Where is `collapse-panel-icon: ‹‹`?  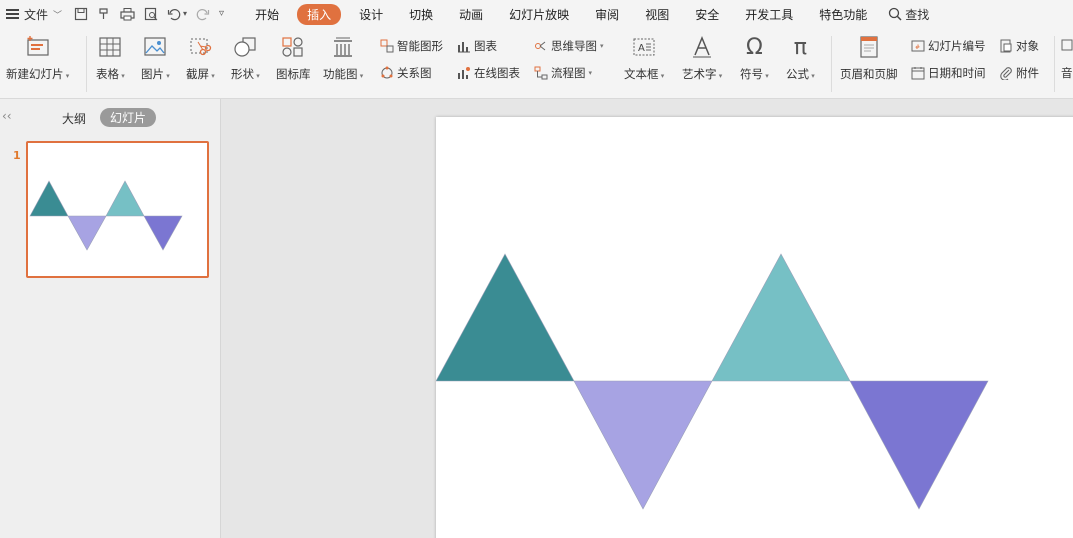 collapse-panel-icon: ‹‹ is located at coordinates (7, 116).